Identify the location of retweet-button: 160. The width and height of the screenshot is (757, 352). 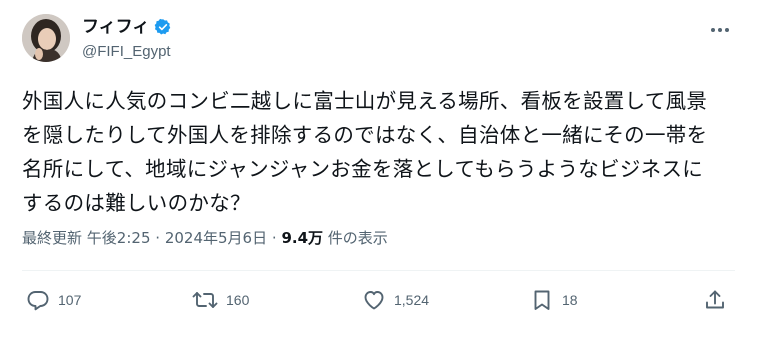
(220, 300).